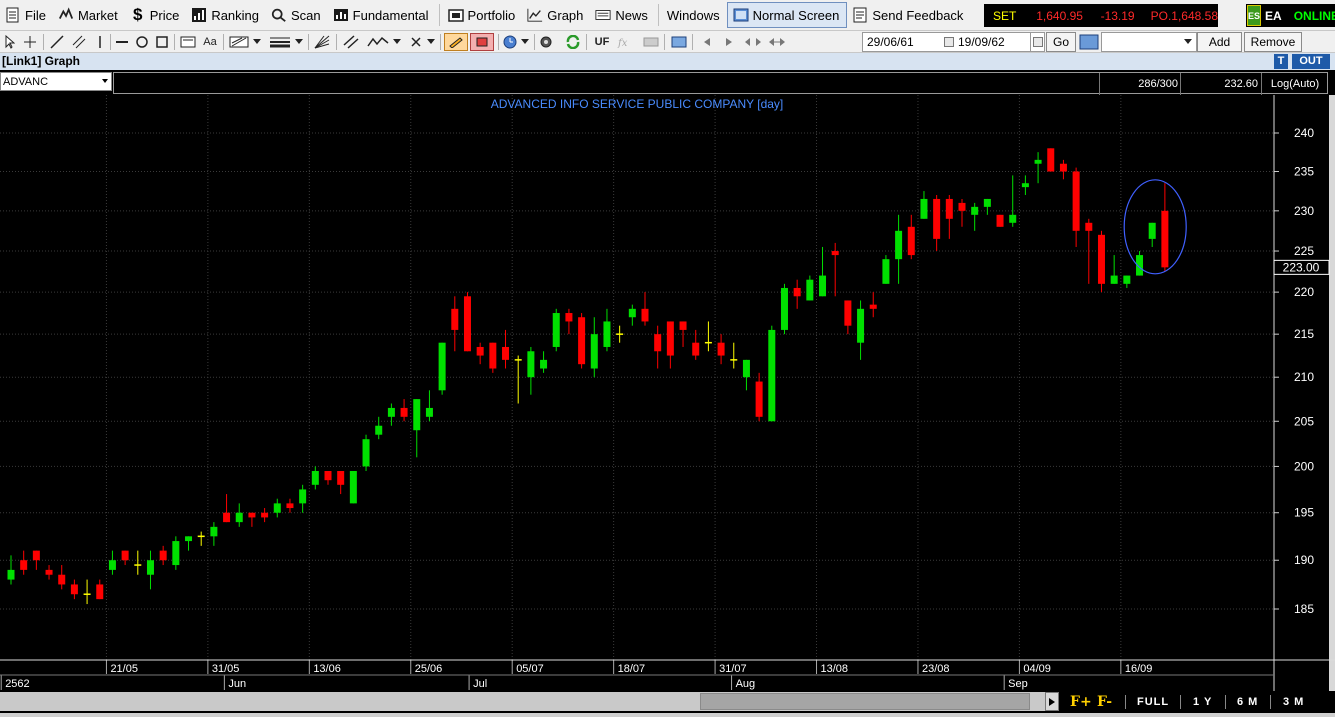 The width and height of the screenshot is (1335, 717). What do you see at coordinates (1081, 701) in the screenshot?
I see `zoom-in-button: F+` at bounding box center [1081, 701].